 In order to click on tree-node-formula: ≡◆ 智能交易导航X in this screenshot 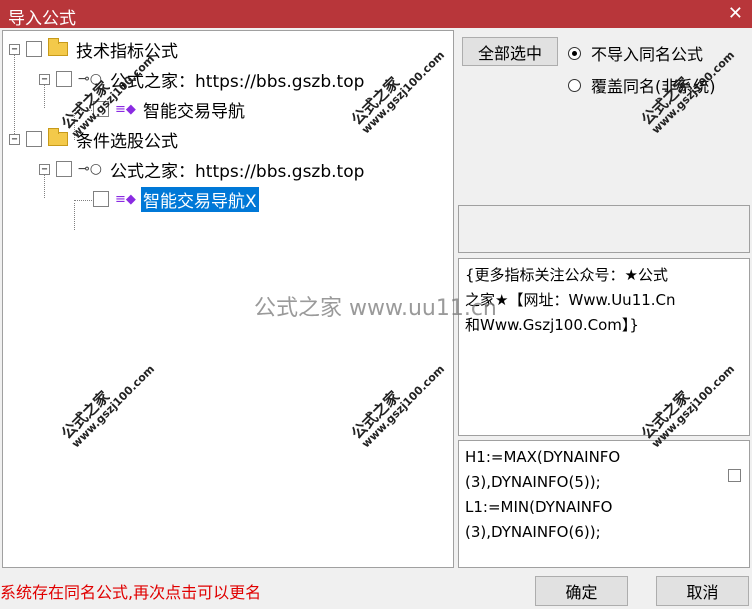, I will do `click(176, 199)`.